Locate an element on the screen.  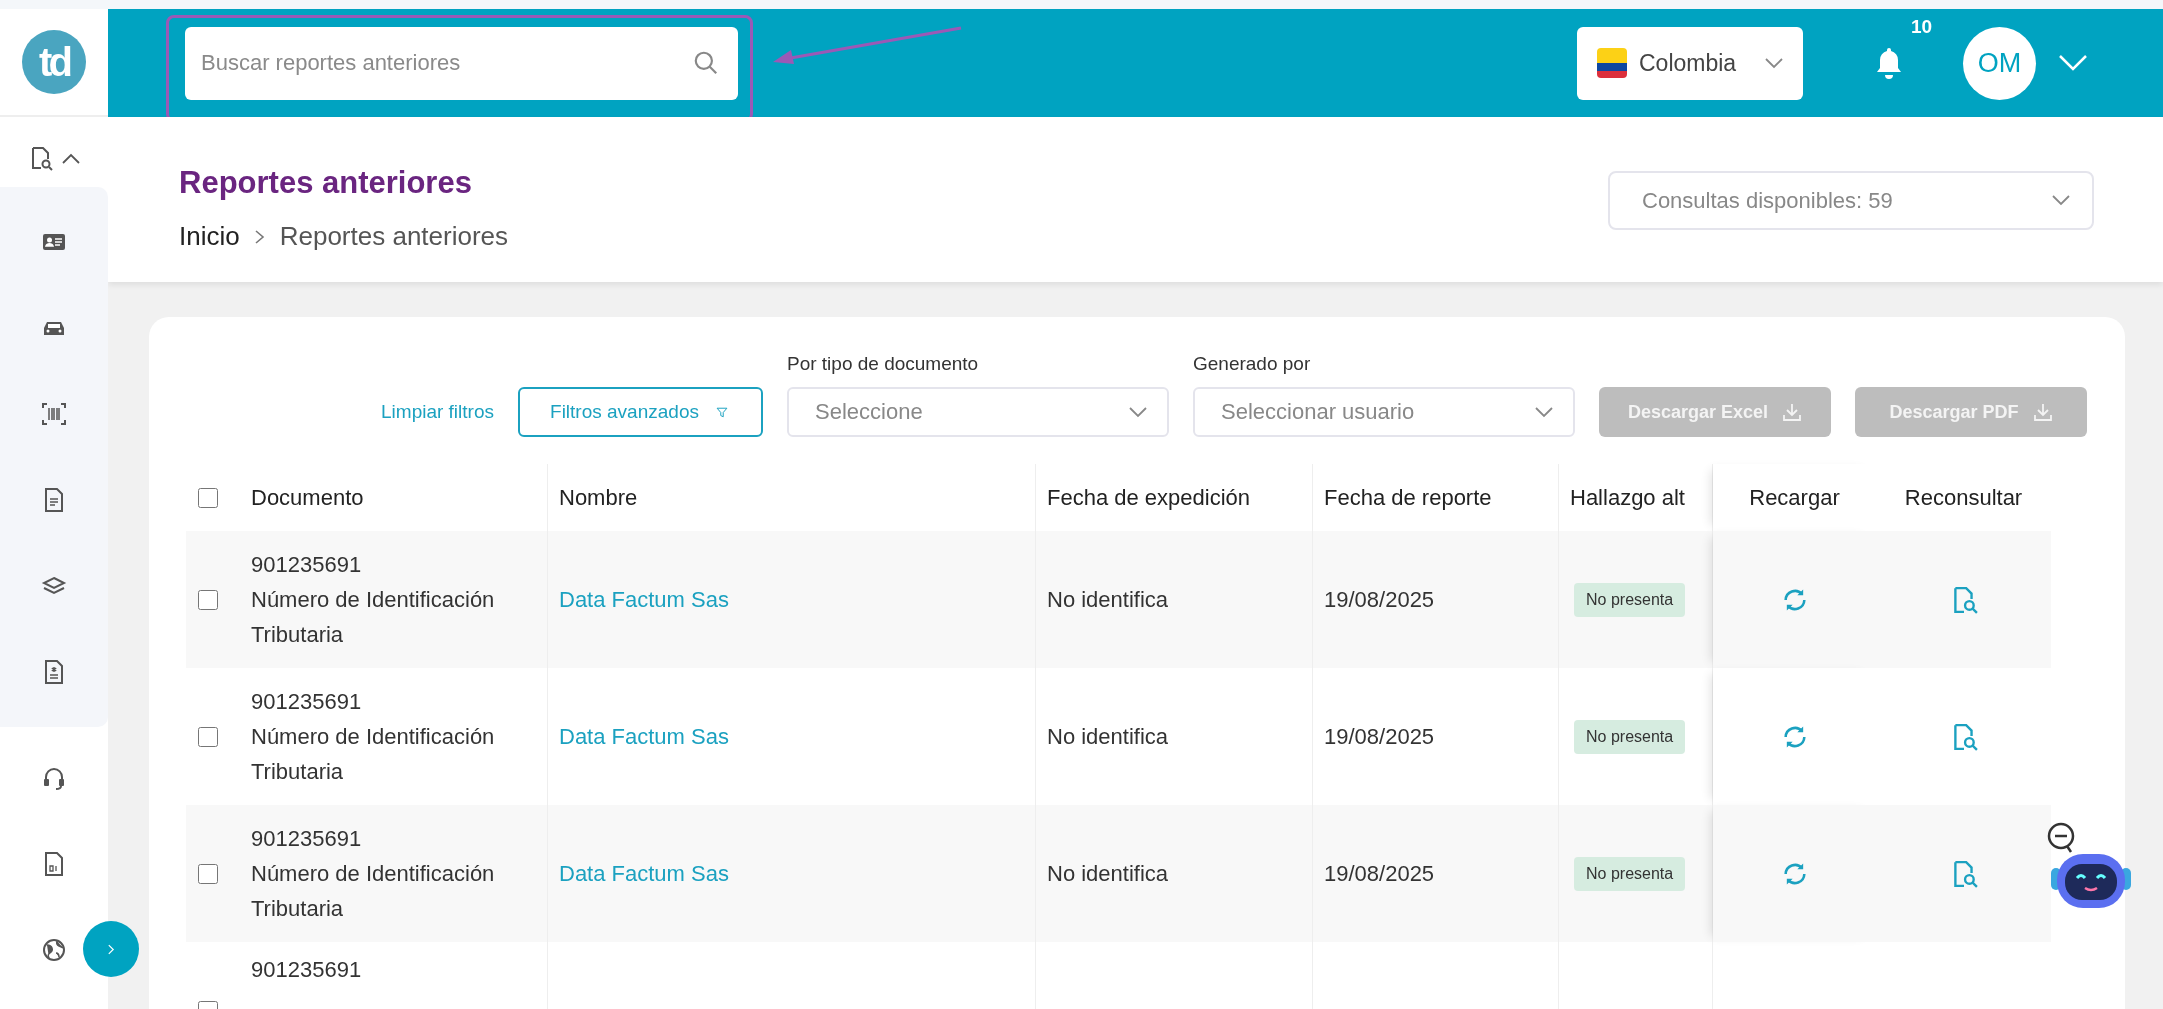
breadcrumb-item: Inicio is located at coordinates (209, 236).